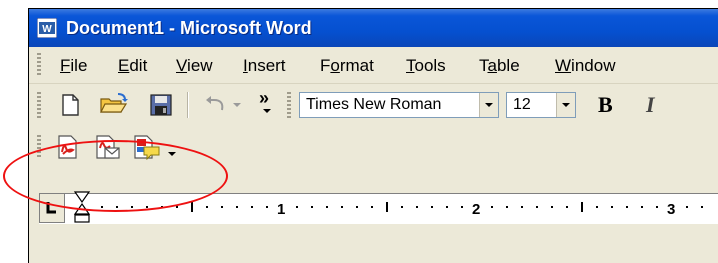 The height and width of the screenshot is (263, 718). What do you see at coordinates (289, 105) in the screenshot?
I see `formatting-toolbar-grip` at bounding box center [289, 105].